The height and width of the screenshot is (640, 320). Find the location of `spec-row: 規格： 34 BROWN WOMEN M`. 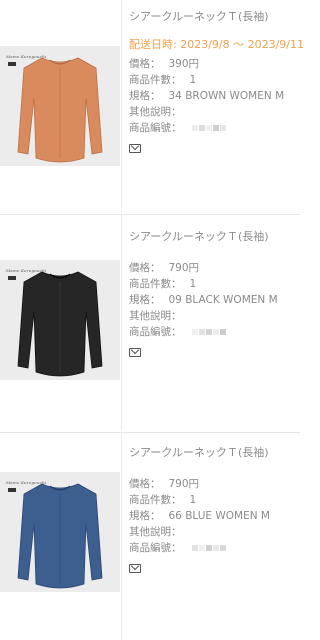

spec-row: 規格： 34 BROWN WOMEN M is located at coordinates (207, 96).